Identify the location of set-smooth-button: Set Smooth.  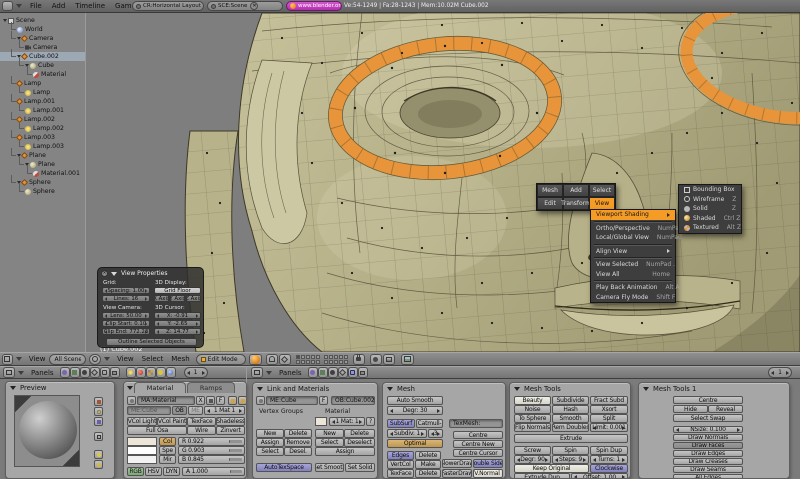
(329, 467).